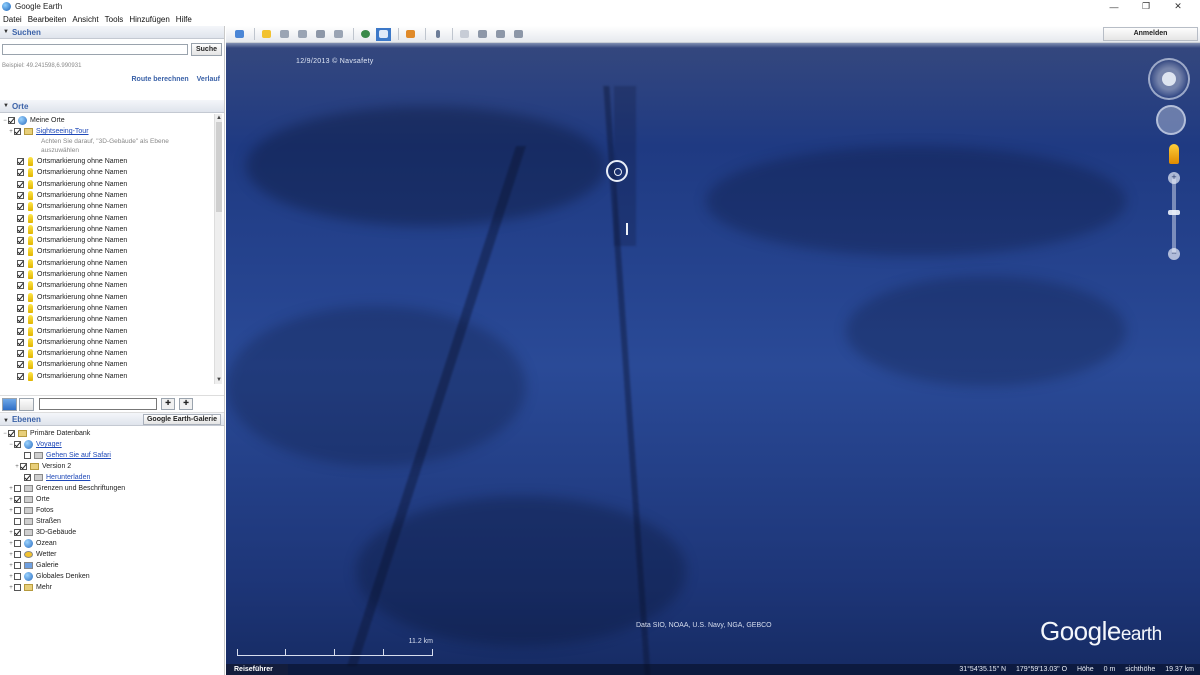  Describe the element at coordinates (34, 521) in the screenshot. I see `layer-roads: Straßen` at that location.